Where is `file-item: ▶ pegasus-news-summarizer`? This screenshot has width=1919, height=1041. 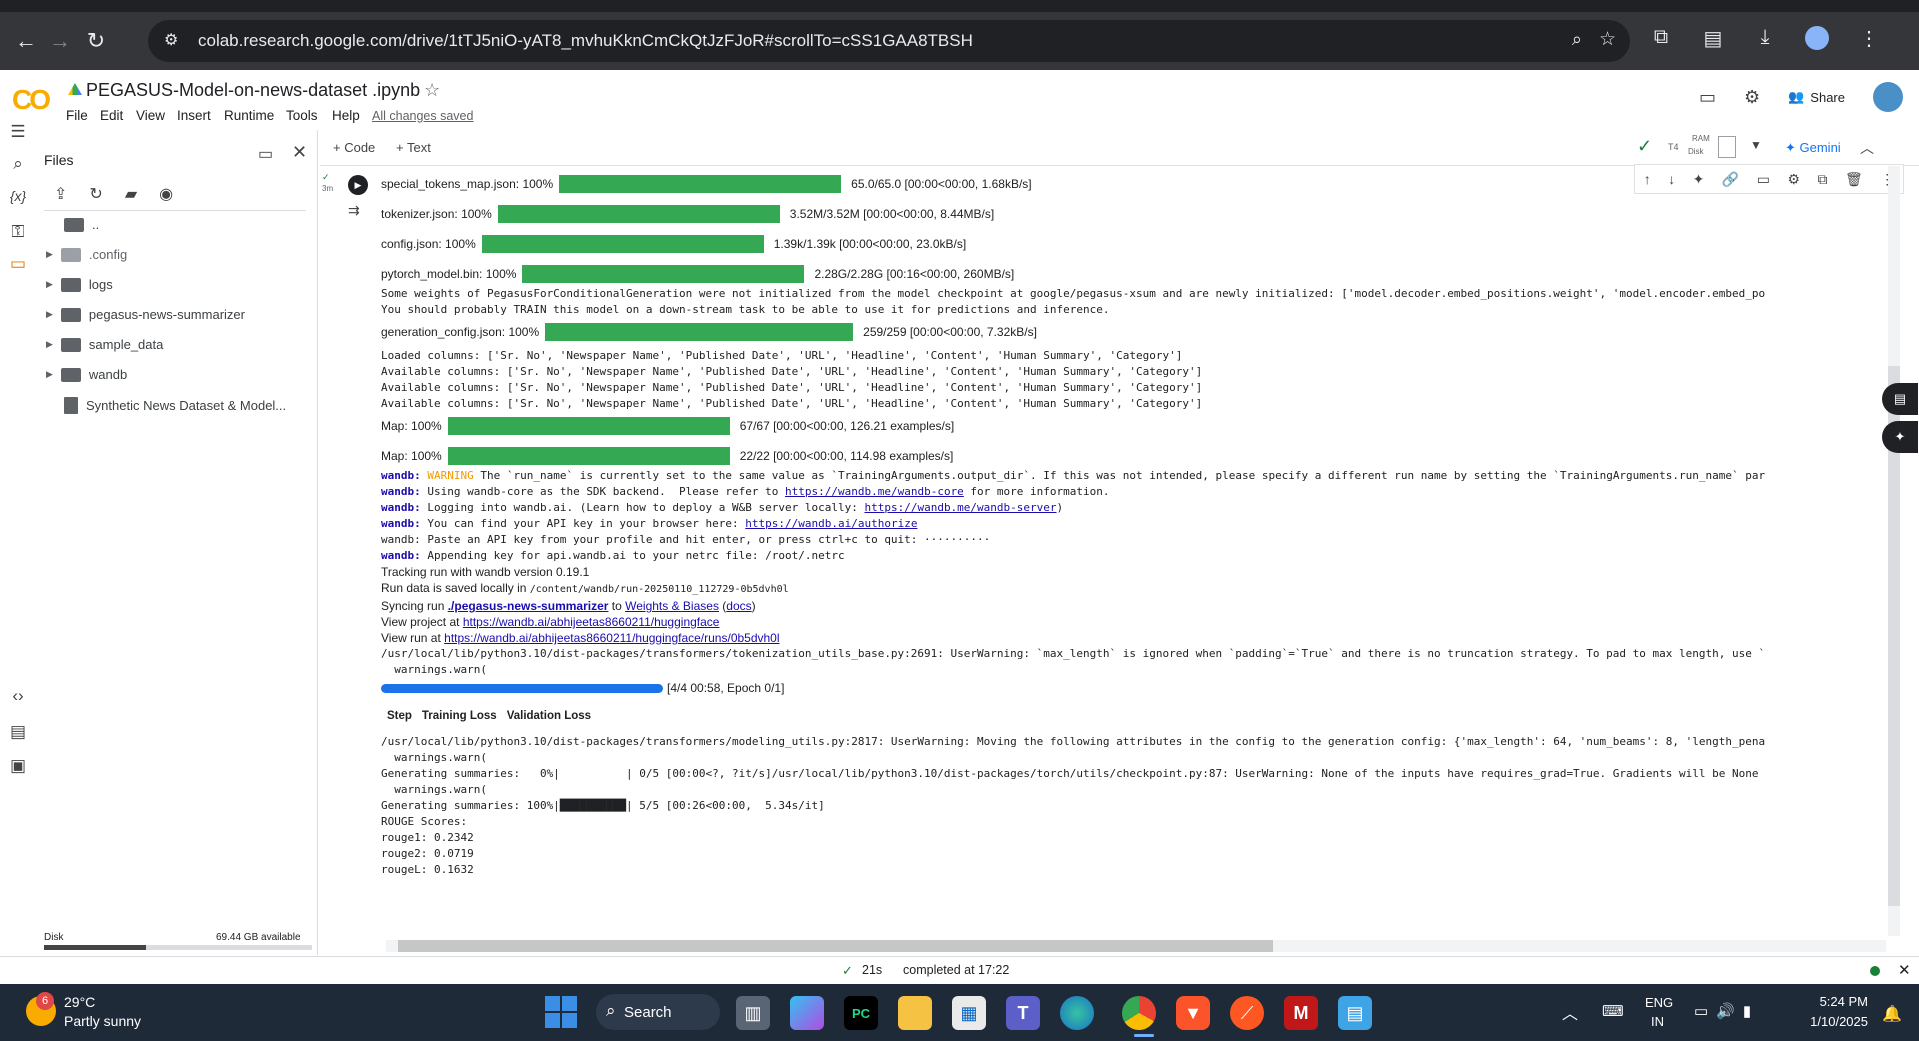 file-item: ▶ pegasus-news-summarizer is located at coordinates (145, 314).